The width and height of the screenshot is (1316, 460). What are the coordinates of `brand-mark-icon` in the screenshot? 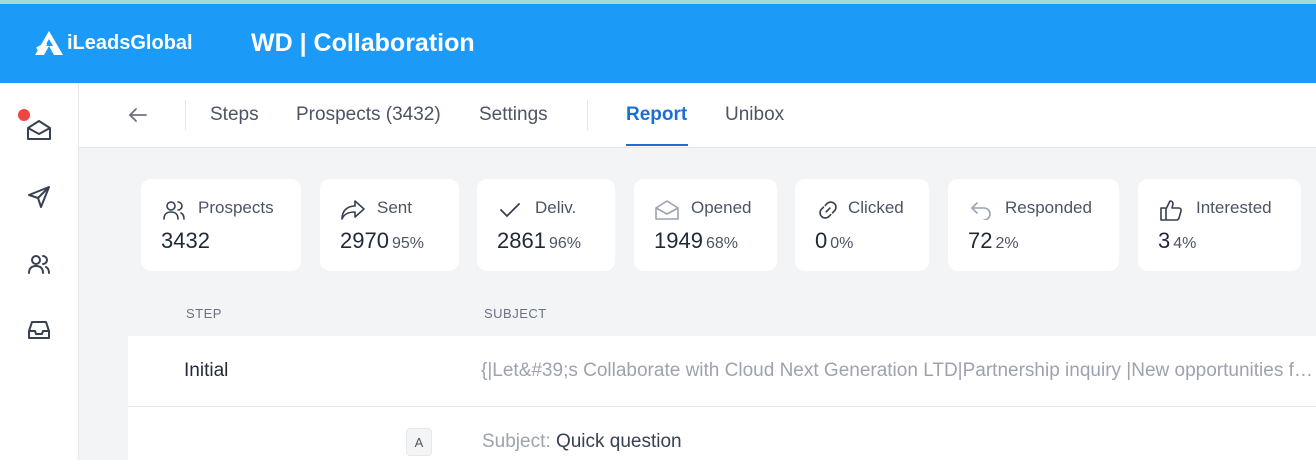 It's located at (49, 43).